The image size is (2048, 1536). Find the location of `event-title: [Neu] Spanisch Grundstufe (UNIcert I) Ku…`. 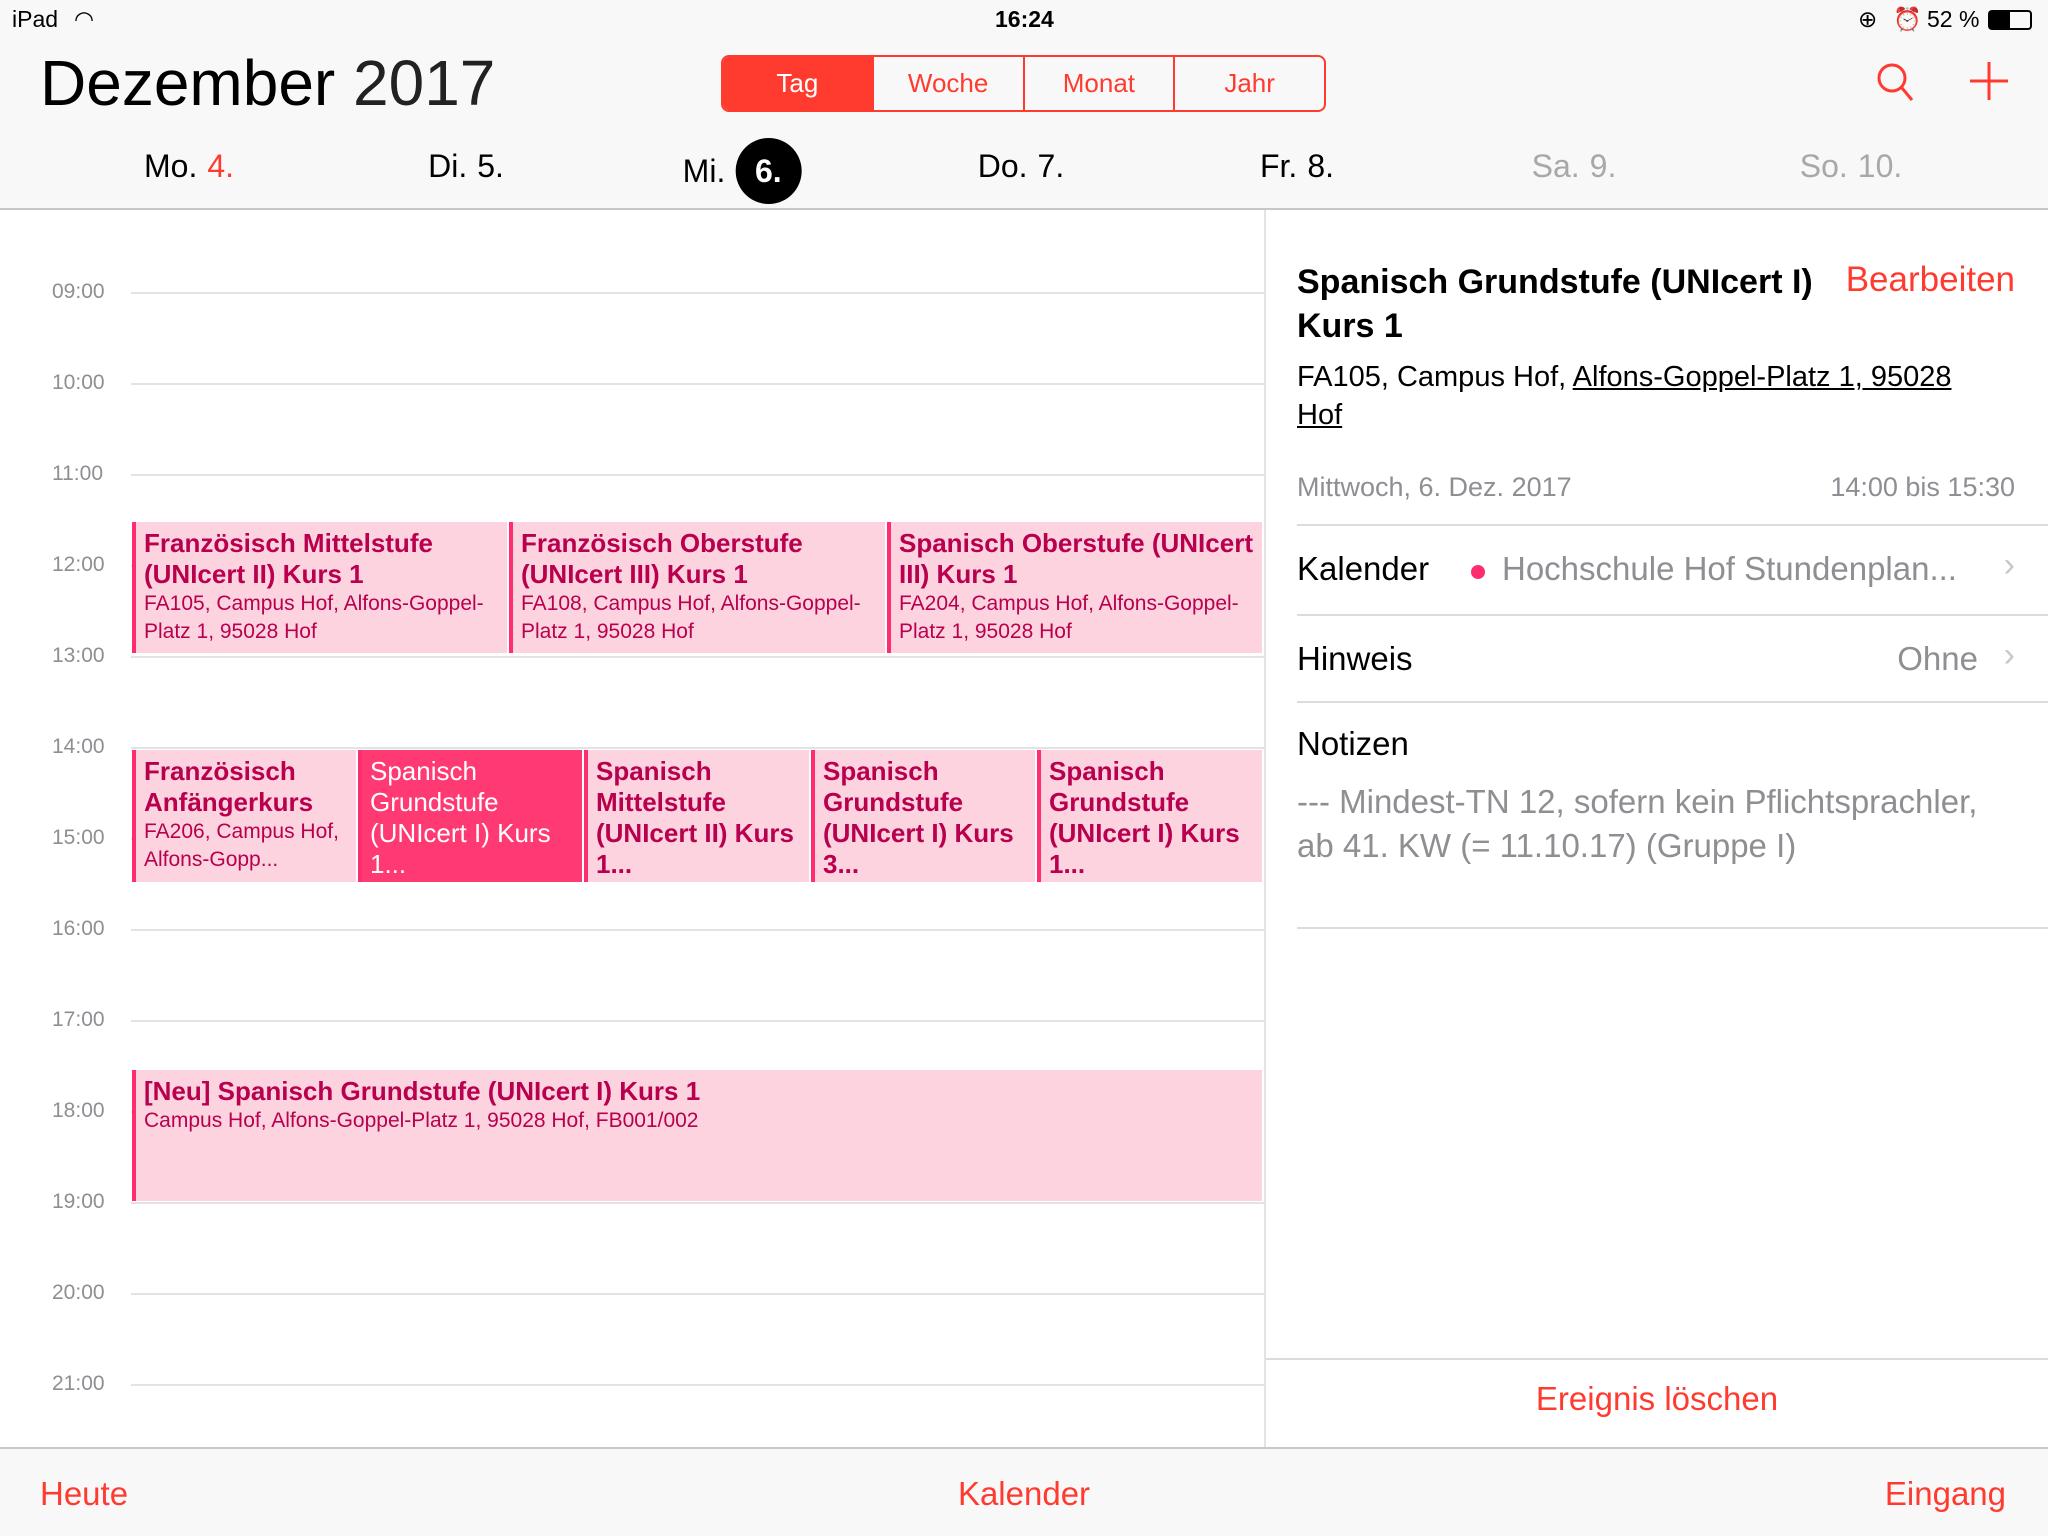

event-title: [Neu] Spanisch Grundstufe (UNIcert I) Ku… is located at coordinates (422, 1091).